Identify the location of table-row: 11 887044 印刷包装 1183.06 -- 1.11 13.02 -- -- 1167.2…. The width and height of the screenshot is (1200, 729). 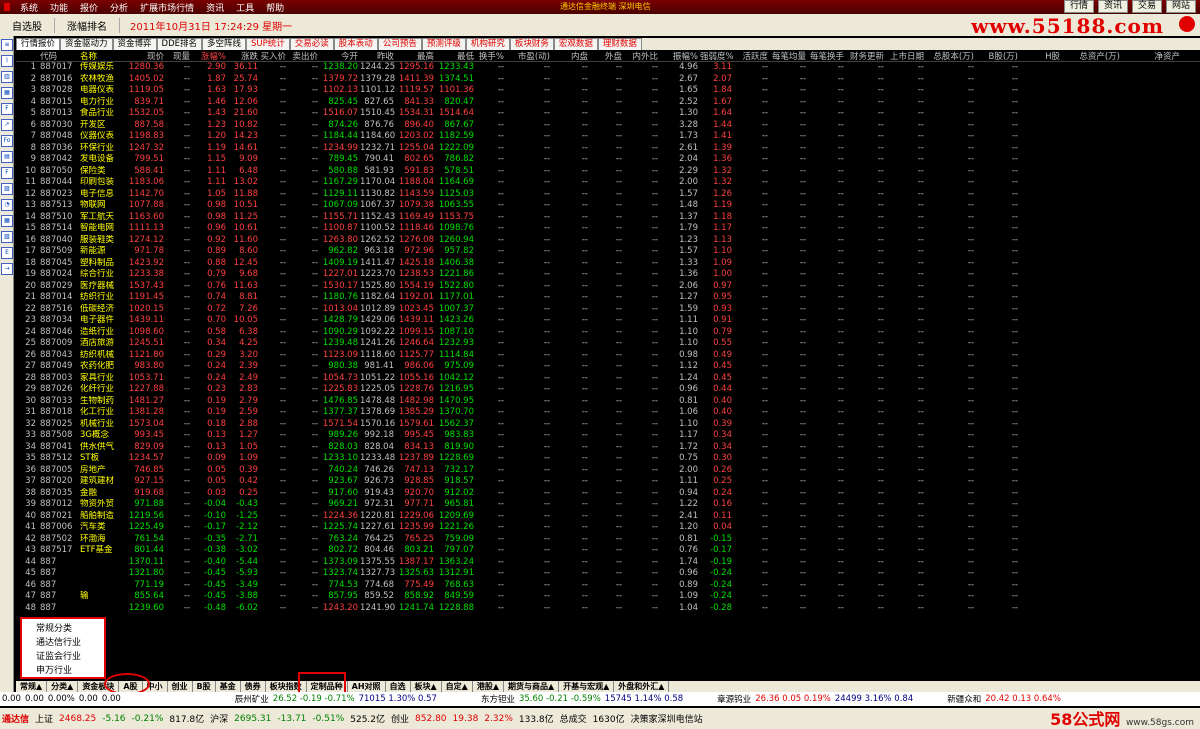
(608, 183).